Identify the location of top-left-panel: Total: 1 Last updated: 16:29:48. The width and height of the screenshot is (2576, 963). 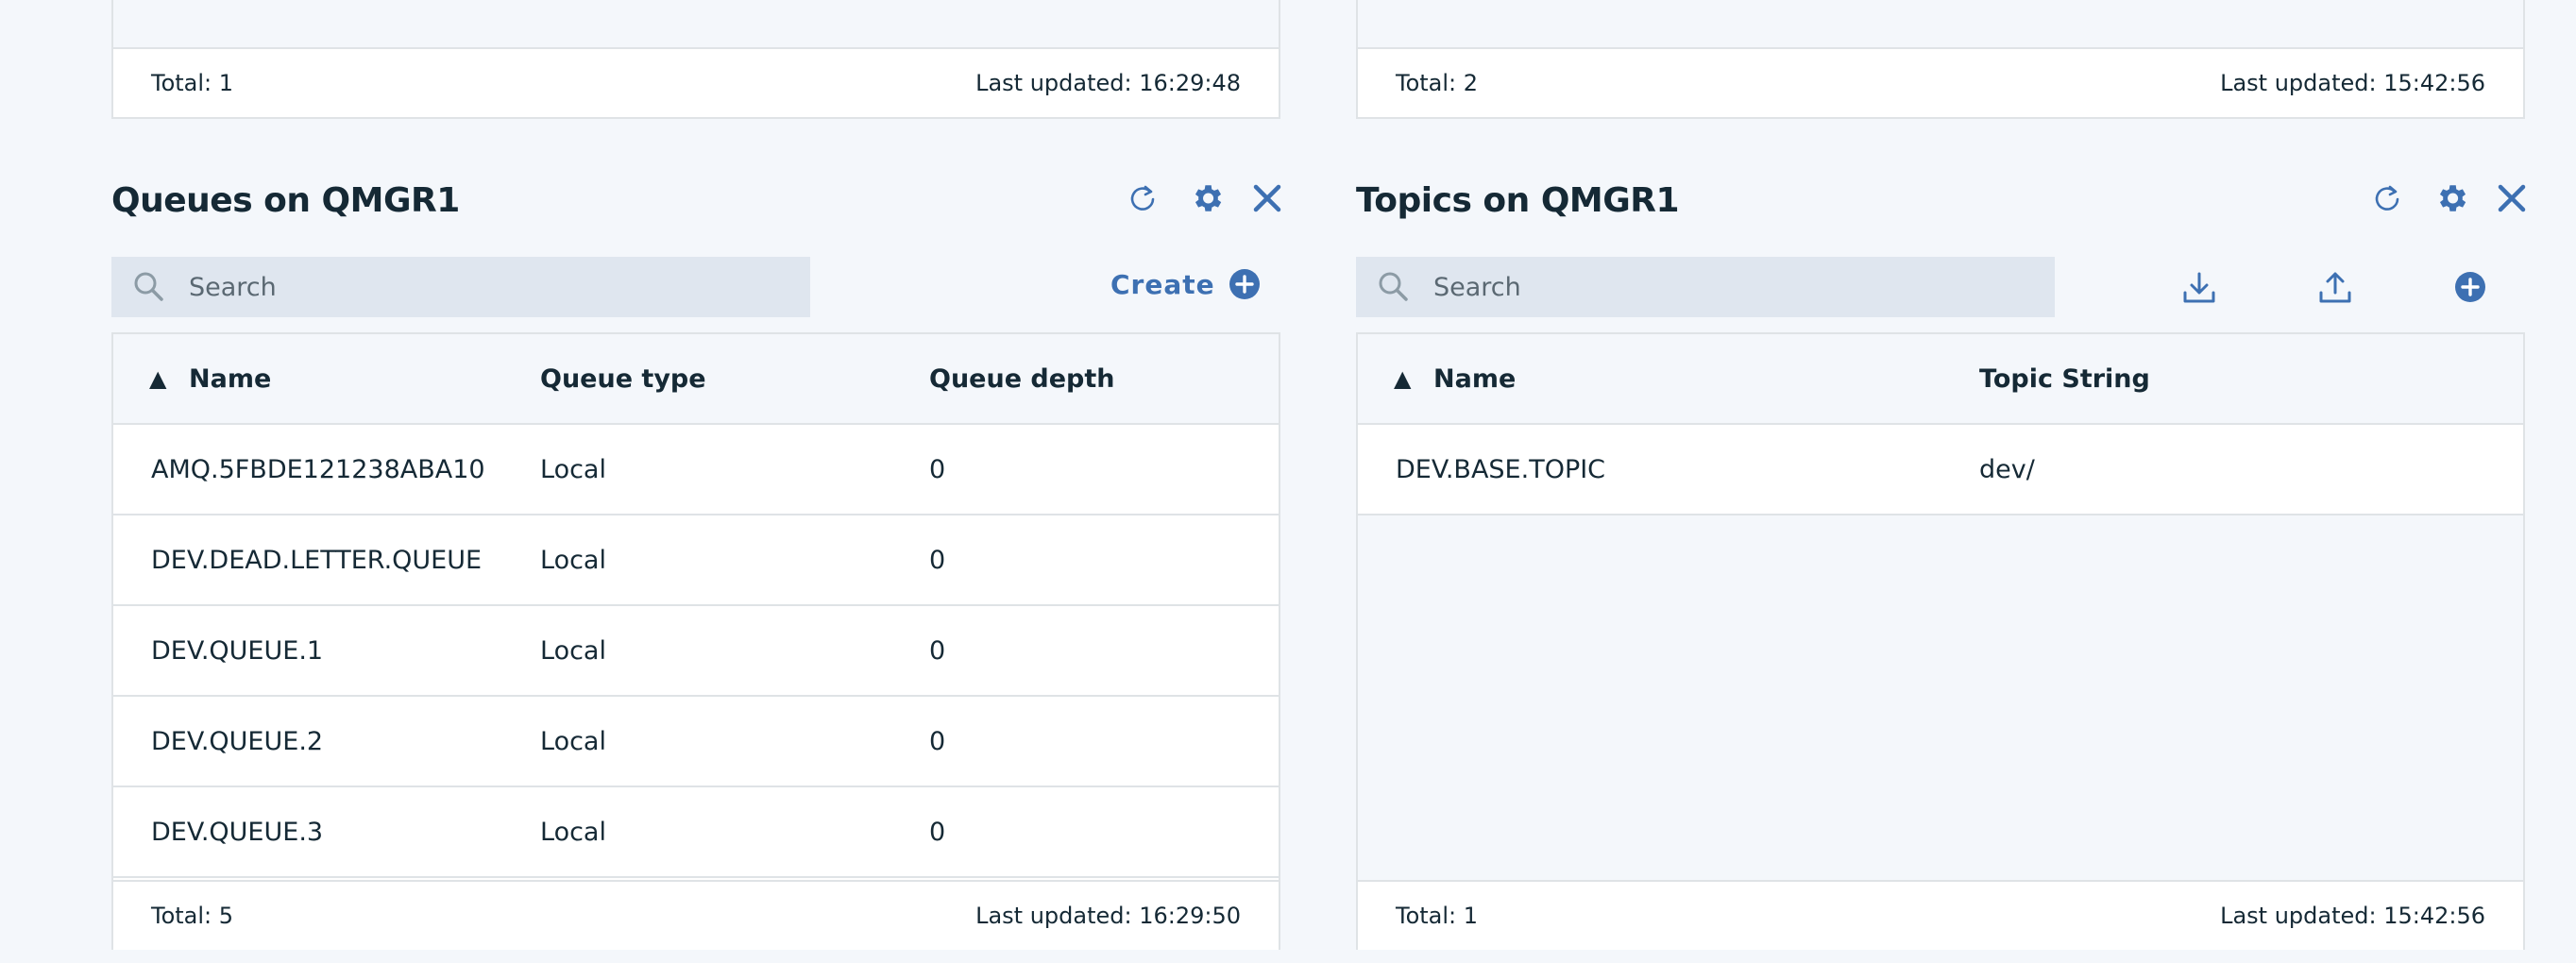
(695, 59).